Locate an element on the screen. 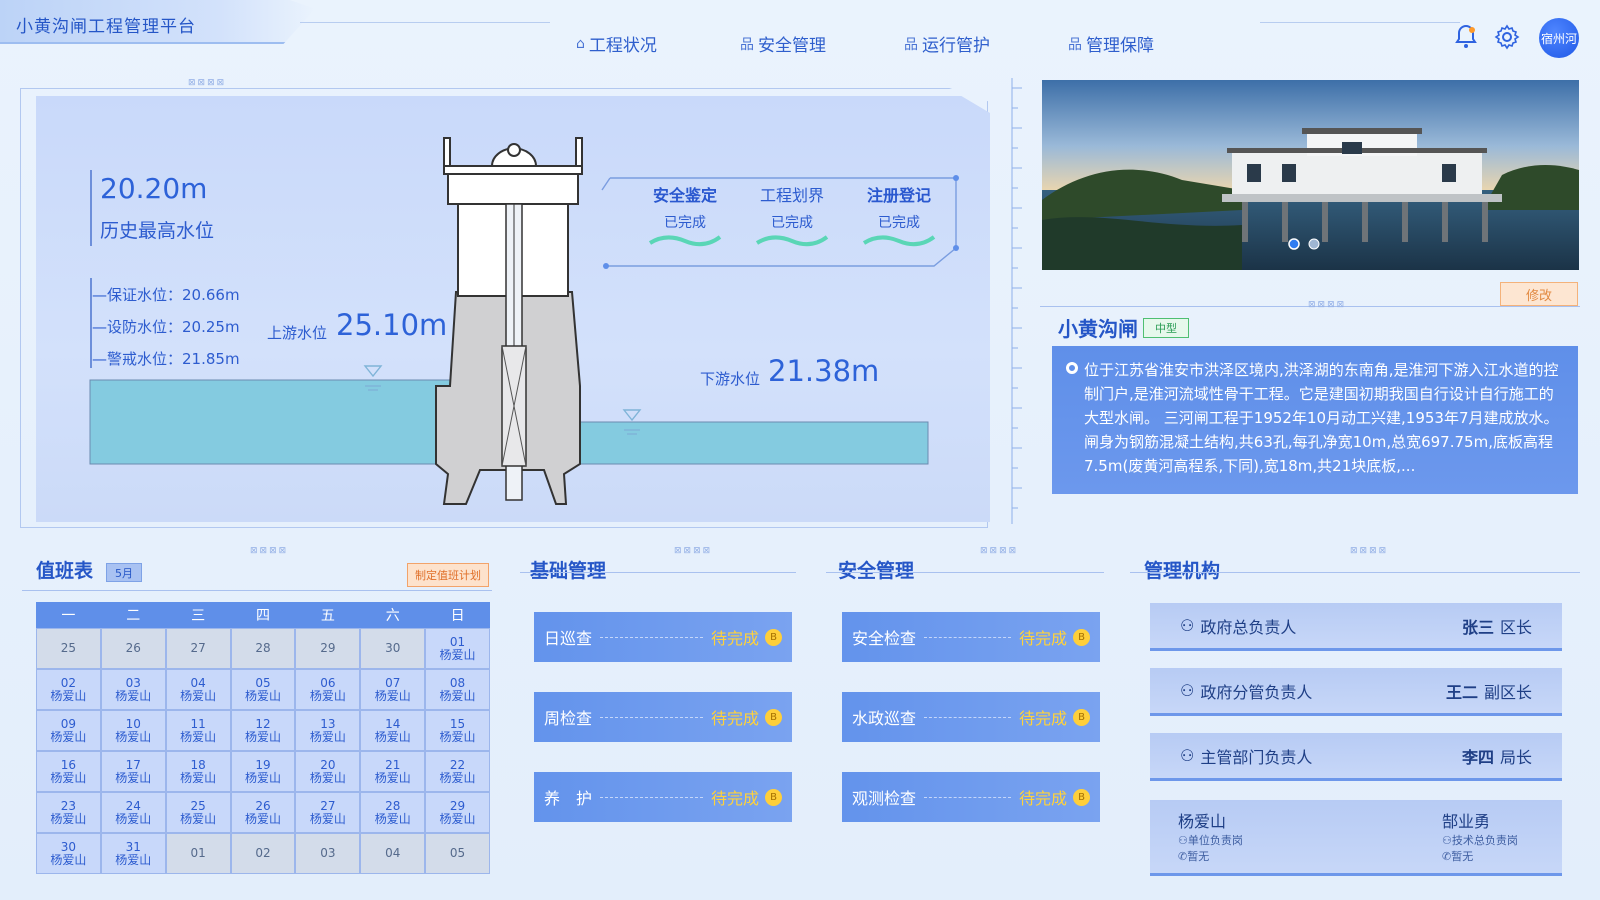  weekday-label: 六 is located at coordinates (392, 616).